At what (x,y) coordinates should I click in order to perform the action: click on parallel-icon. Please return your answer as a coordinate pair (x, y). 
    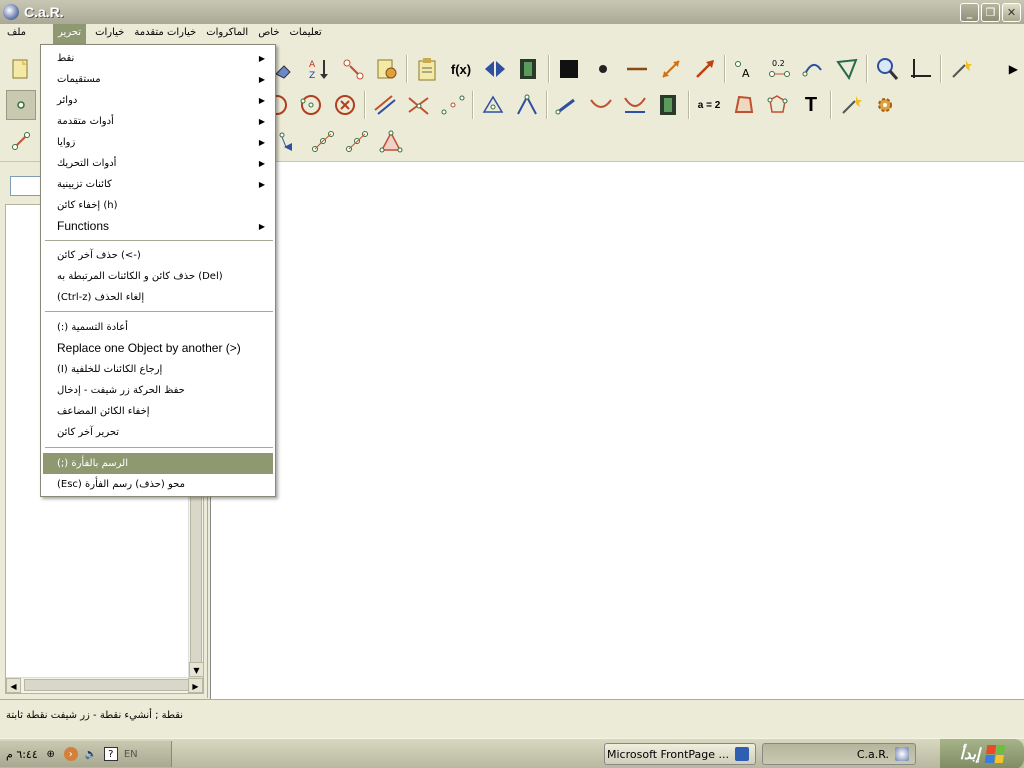
    Looking at the image, I should click on (385, 105).